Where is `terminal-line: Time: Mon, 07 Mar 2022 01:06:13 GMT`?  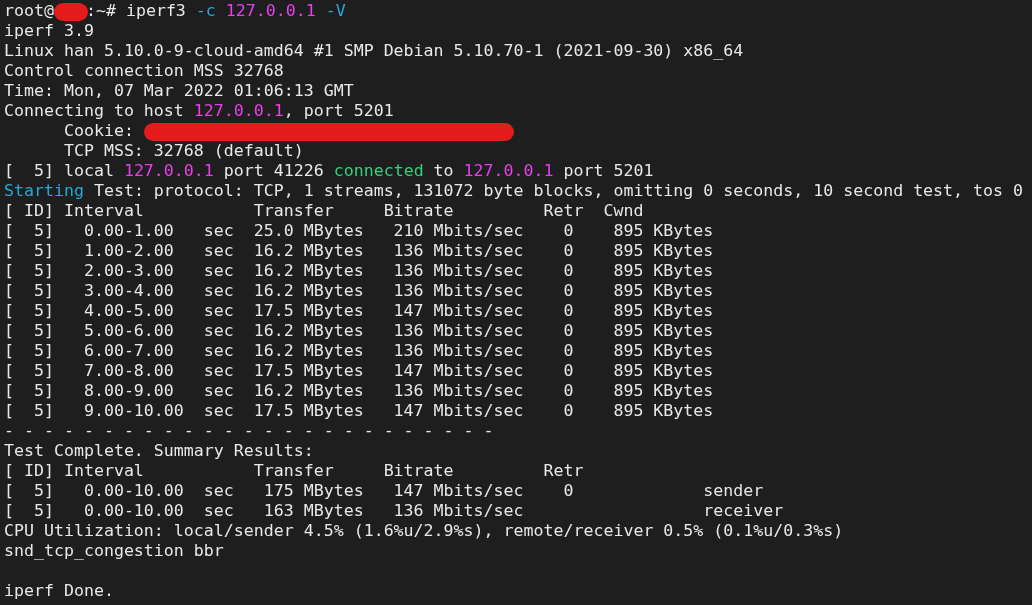
terminal-line: Time: Mon, 07 Mar 2022 01:06:13 GMT is located at coordinates (179, 91).